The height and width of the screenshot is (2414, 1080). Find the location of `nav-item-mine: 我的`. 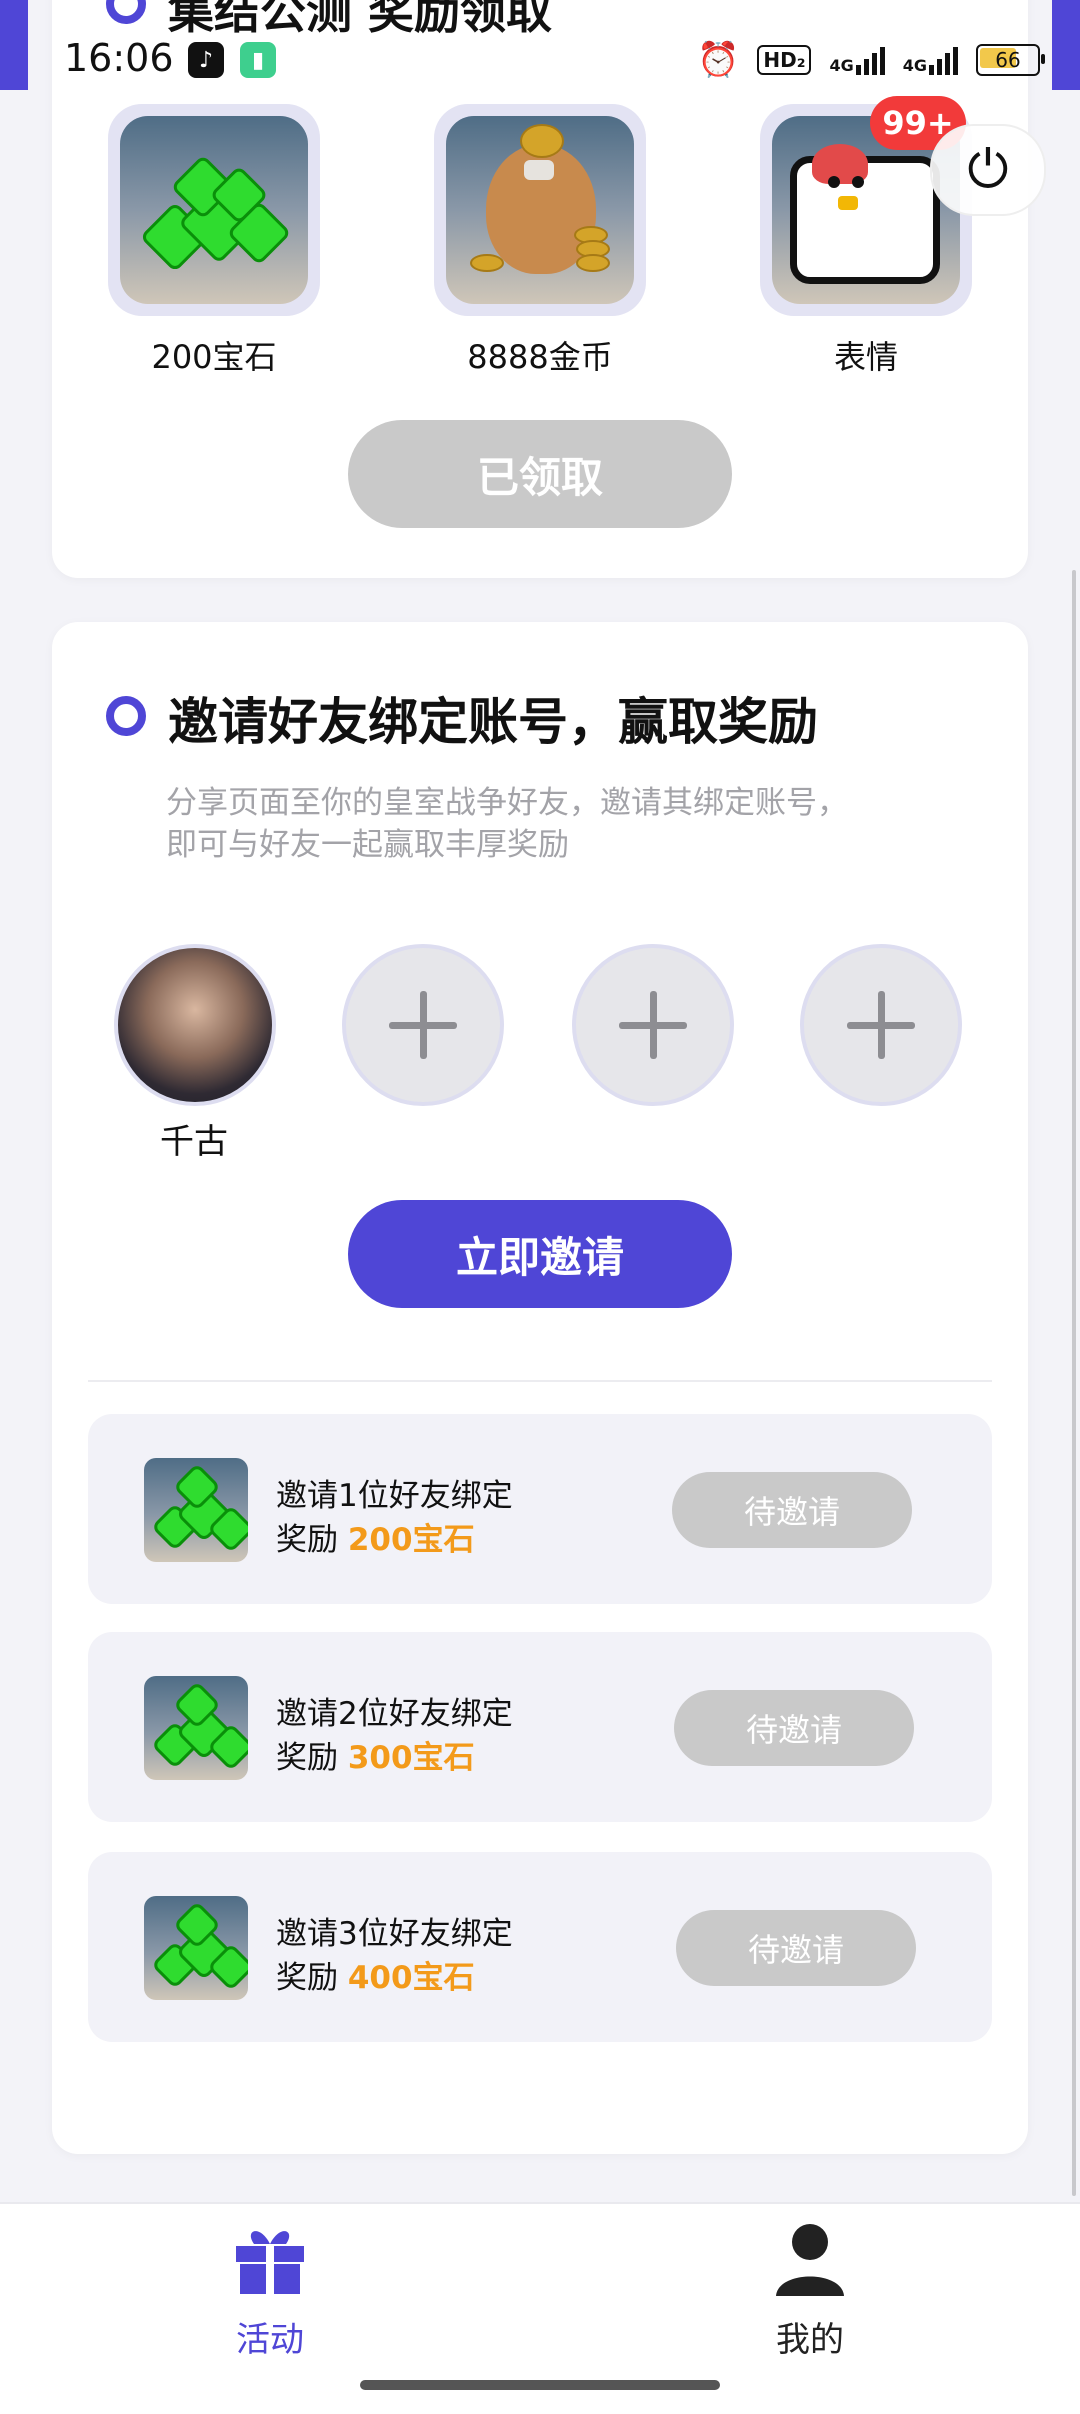

nav-item-mine: 我的 is located at coordinates (810, 2289).